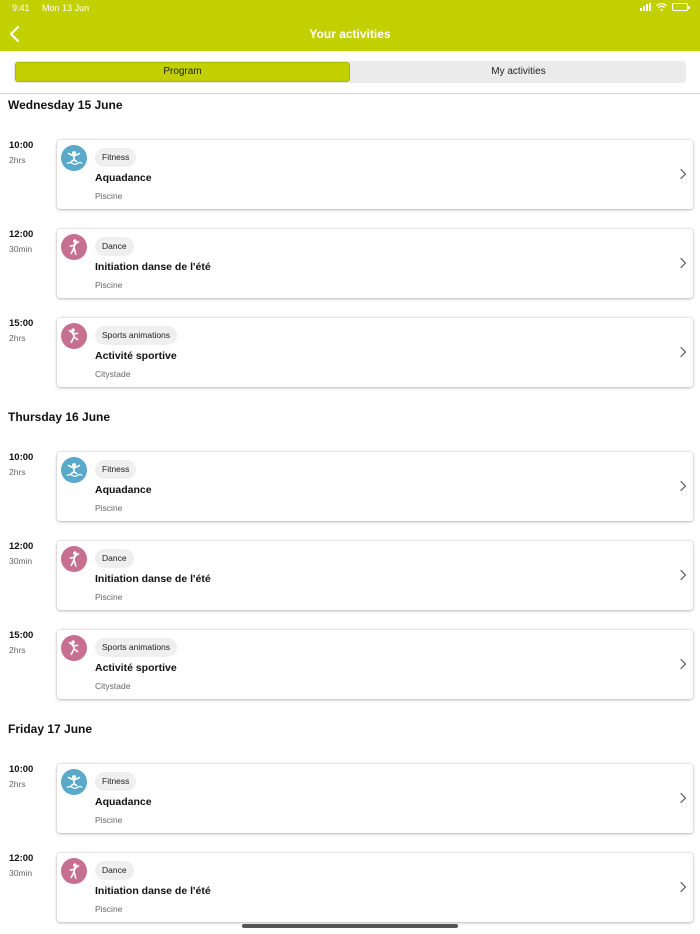 The image size is (700, 934). I want to click on page-title: Your activities, so click(350, 34).